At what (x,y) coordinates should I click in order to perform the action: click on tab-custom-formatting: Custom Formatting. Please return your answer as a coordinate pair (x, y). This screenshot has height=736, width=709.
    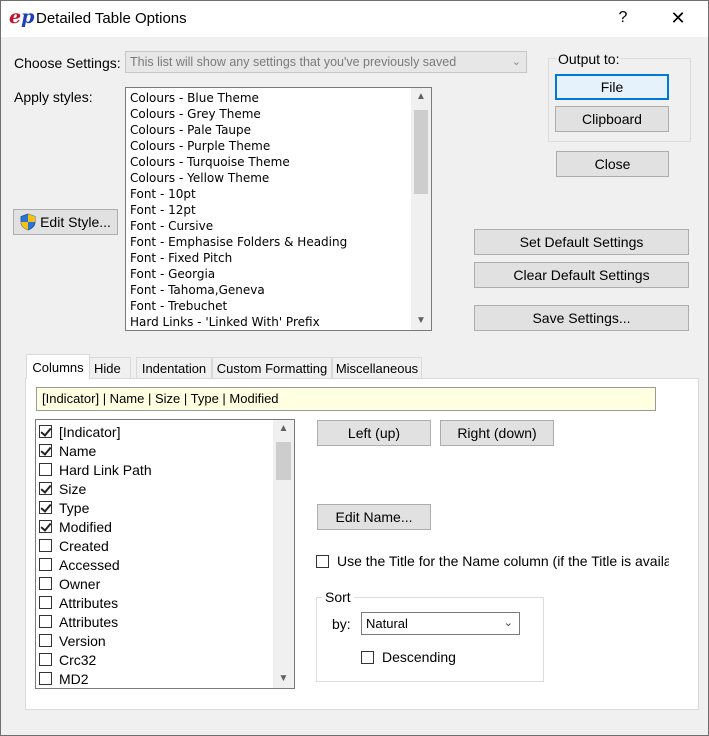
    Looking at the image, I should click on (272, 367).